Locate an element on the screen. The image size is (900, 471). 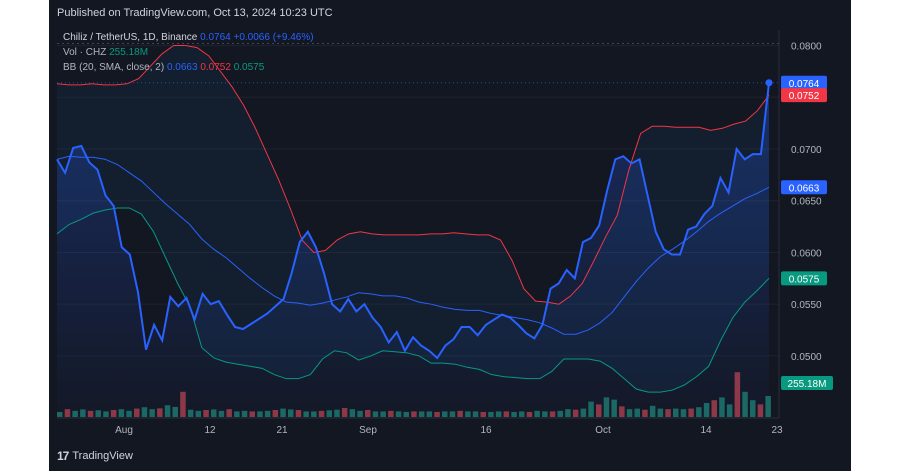
bb-basis-value: 0.0663 is located at coordinates (182, 67).